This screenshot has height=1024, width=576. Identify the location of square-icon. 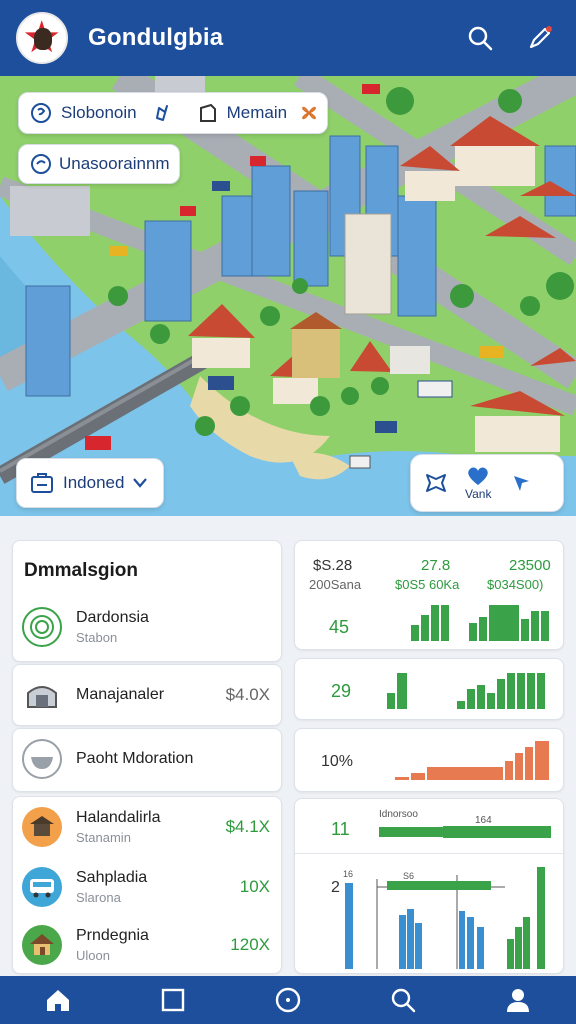
(172, 1000).